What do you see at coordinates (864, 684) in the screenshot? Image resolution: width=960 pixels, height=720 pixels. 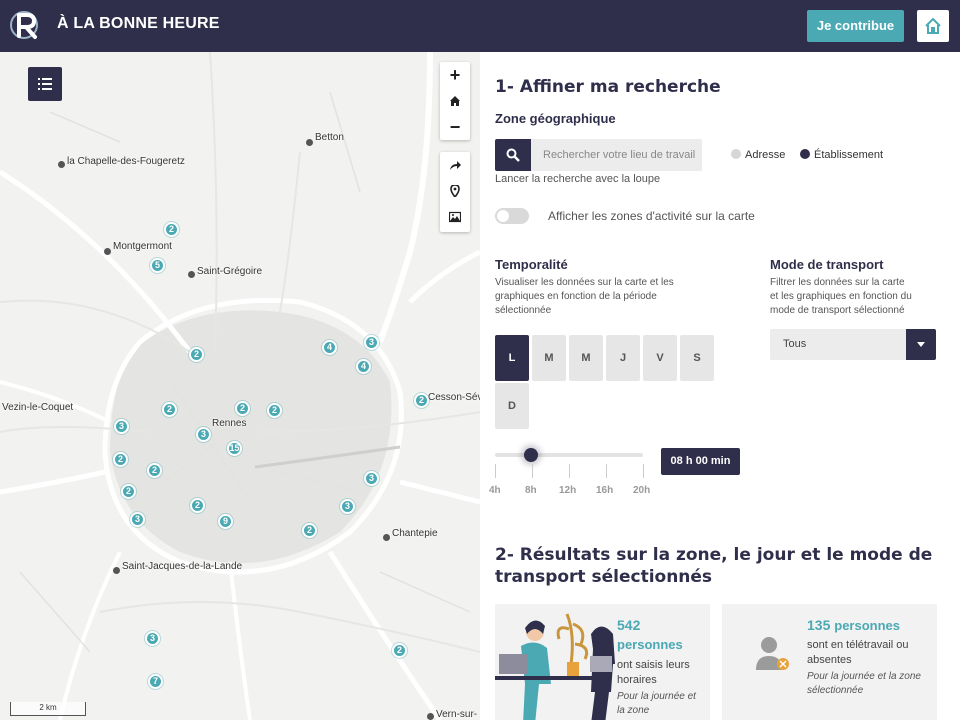 I see `remote-note: Pour la journée et la zone sélectionnée` at bounding box center [864, 684].